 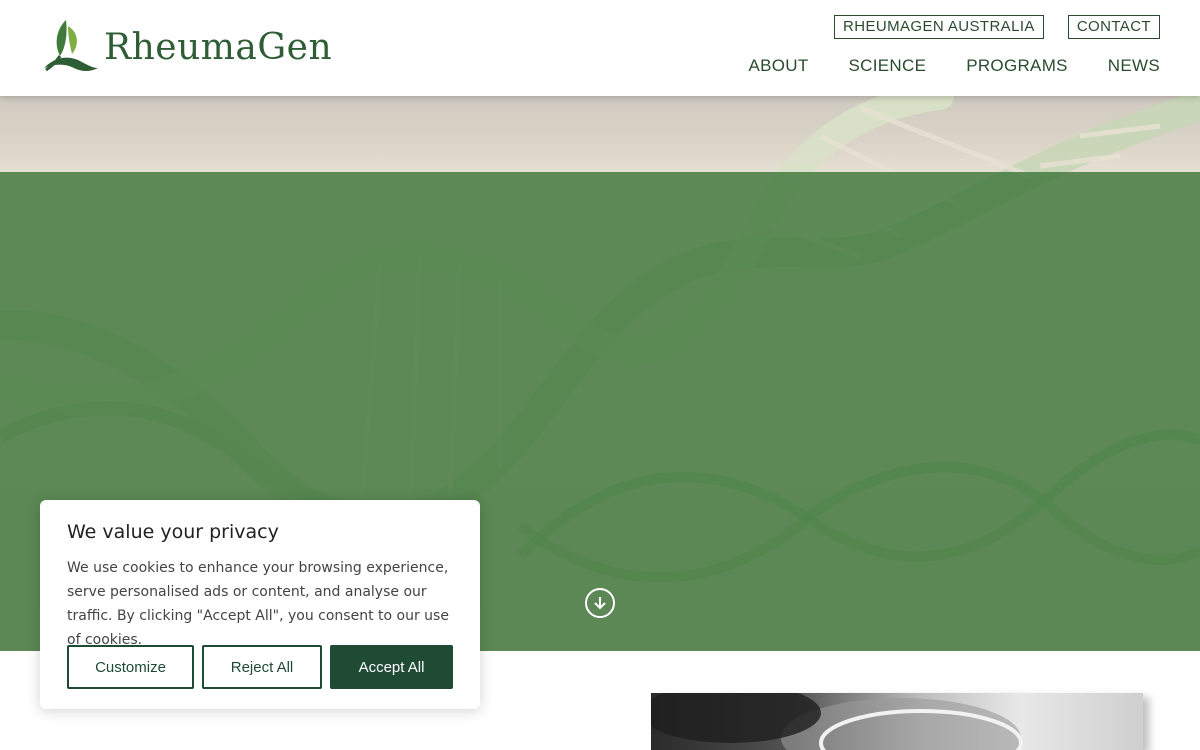 What do you see at coordinates (1017, 66) in the screenshot?
I see `nav-programs: PROGRAMS` at bounding box center [1017, 66].